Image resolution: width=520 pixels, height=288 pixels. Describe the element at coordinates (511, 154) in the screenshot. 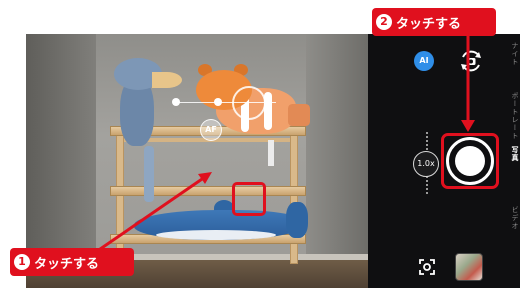

I see `mode-photo: 写真` at that location.